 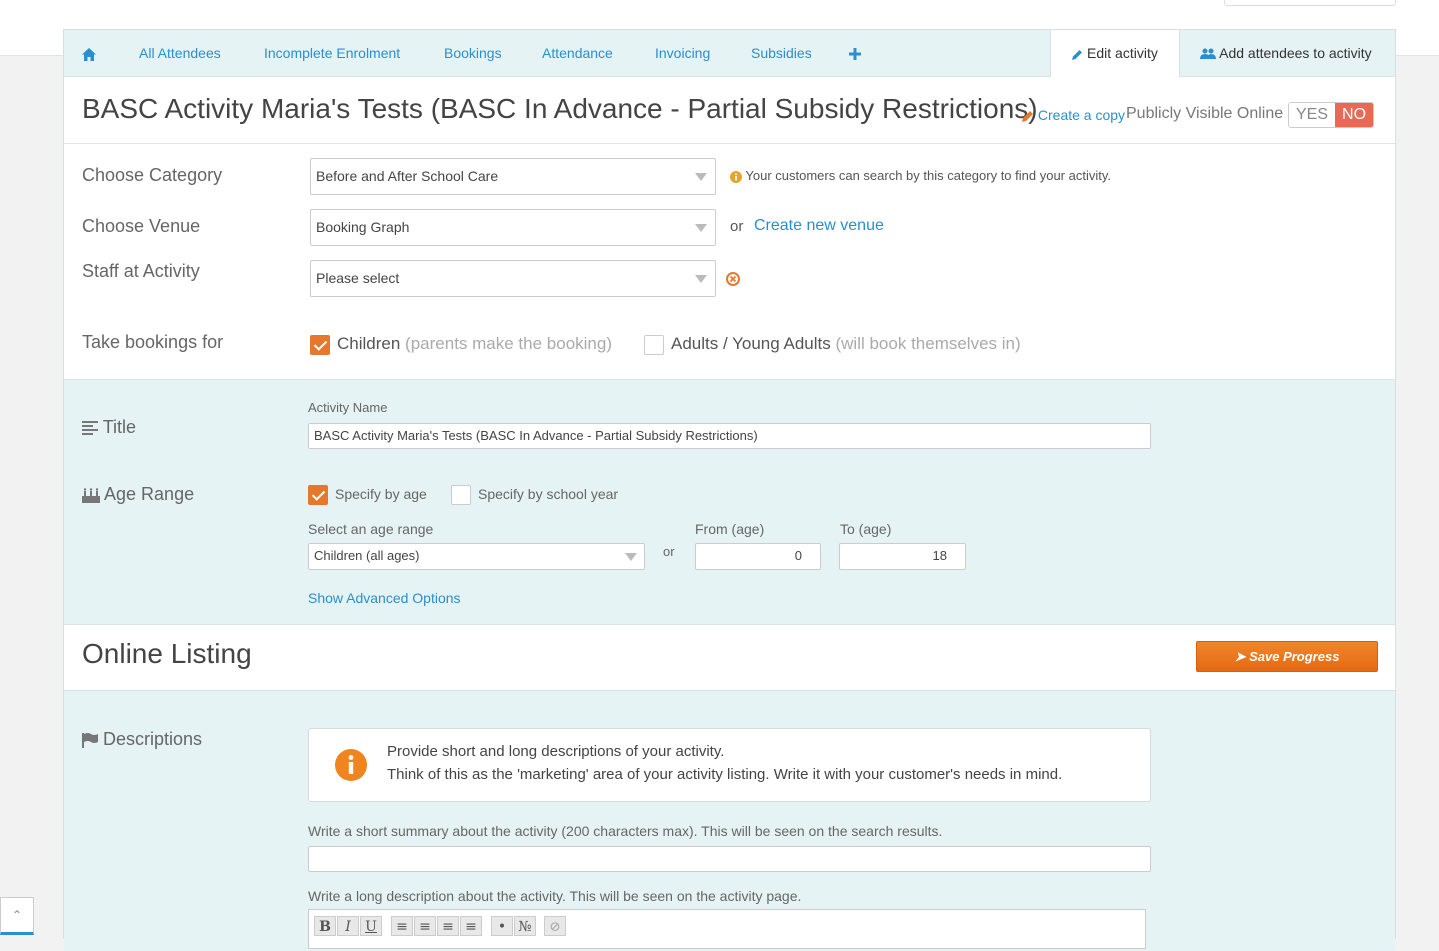 I want to click on underline-button: U, so click(x=371, y=926).